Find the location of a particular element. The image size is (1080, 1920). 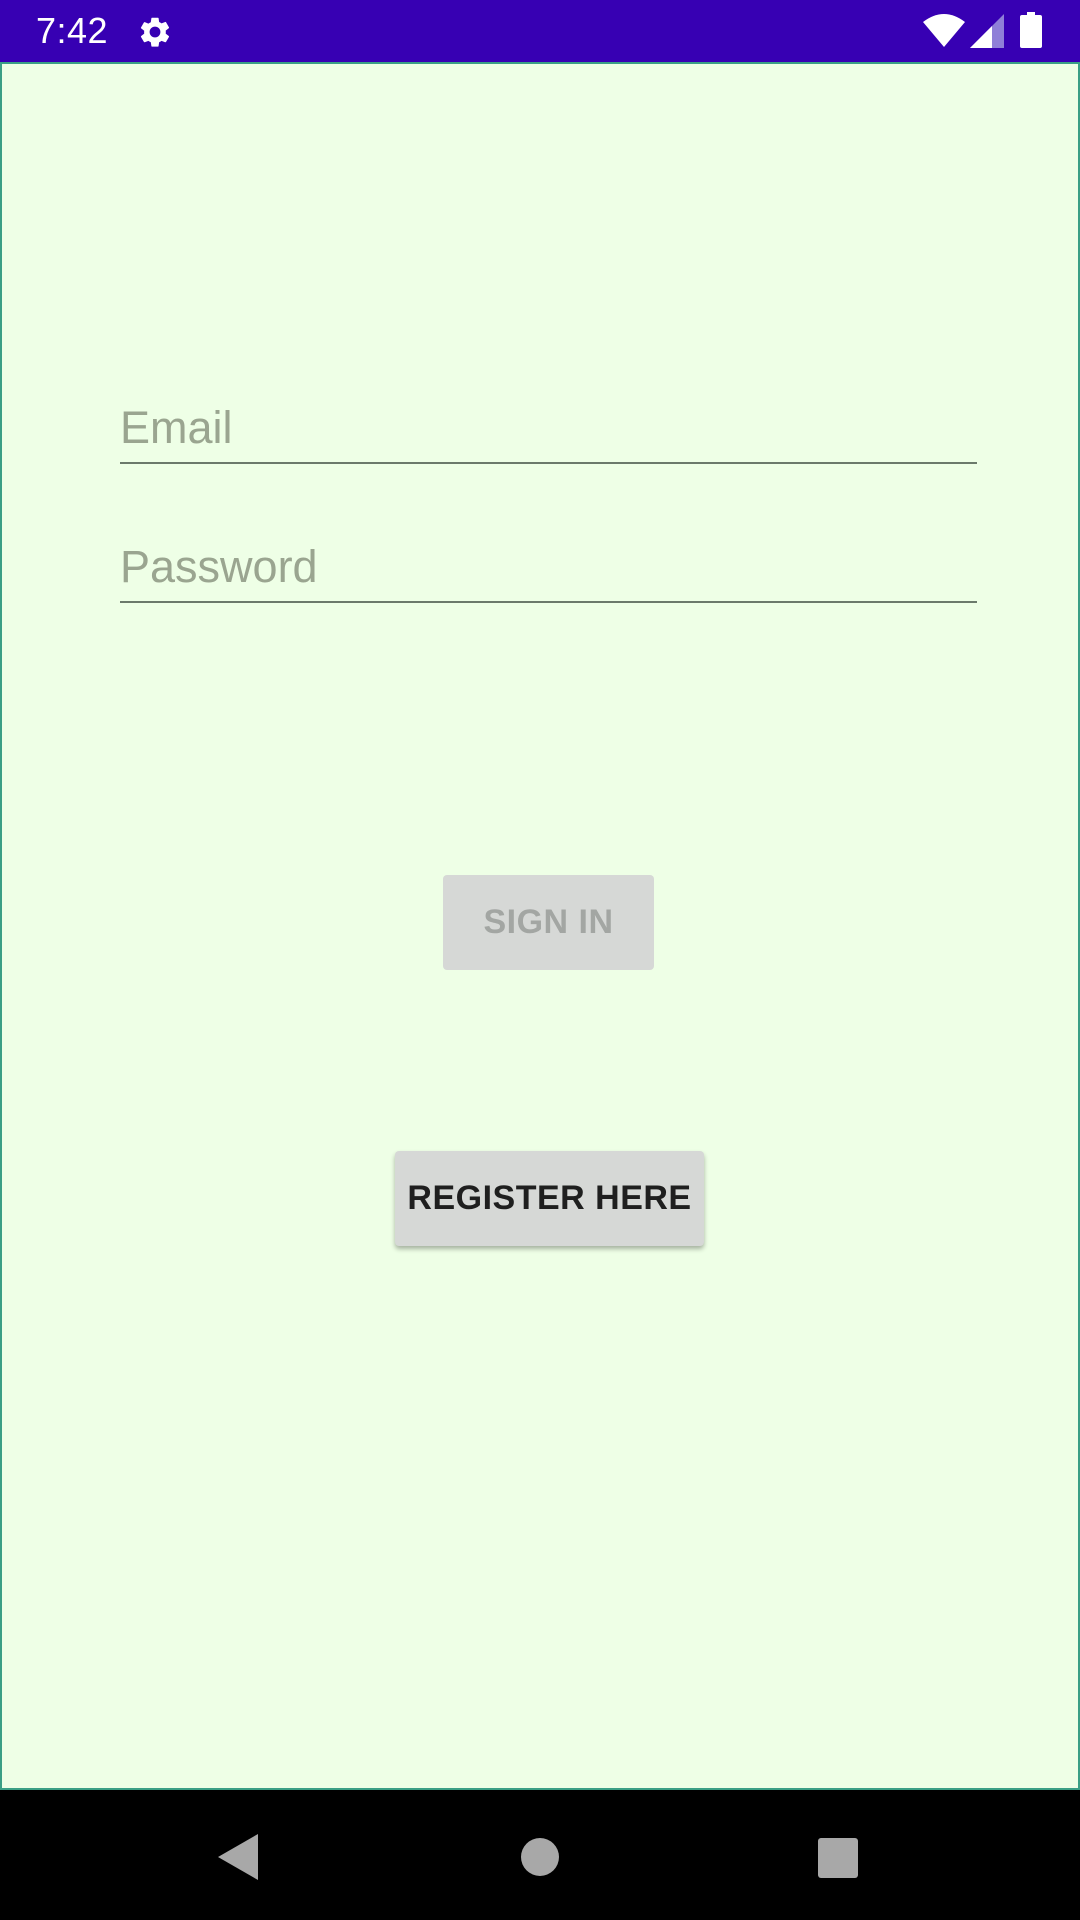

home-icon is located at coordinates (540, 1857).